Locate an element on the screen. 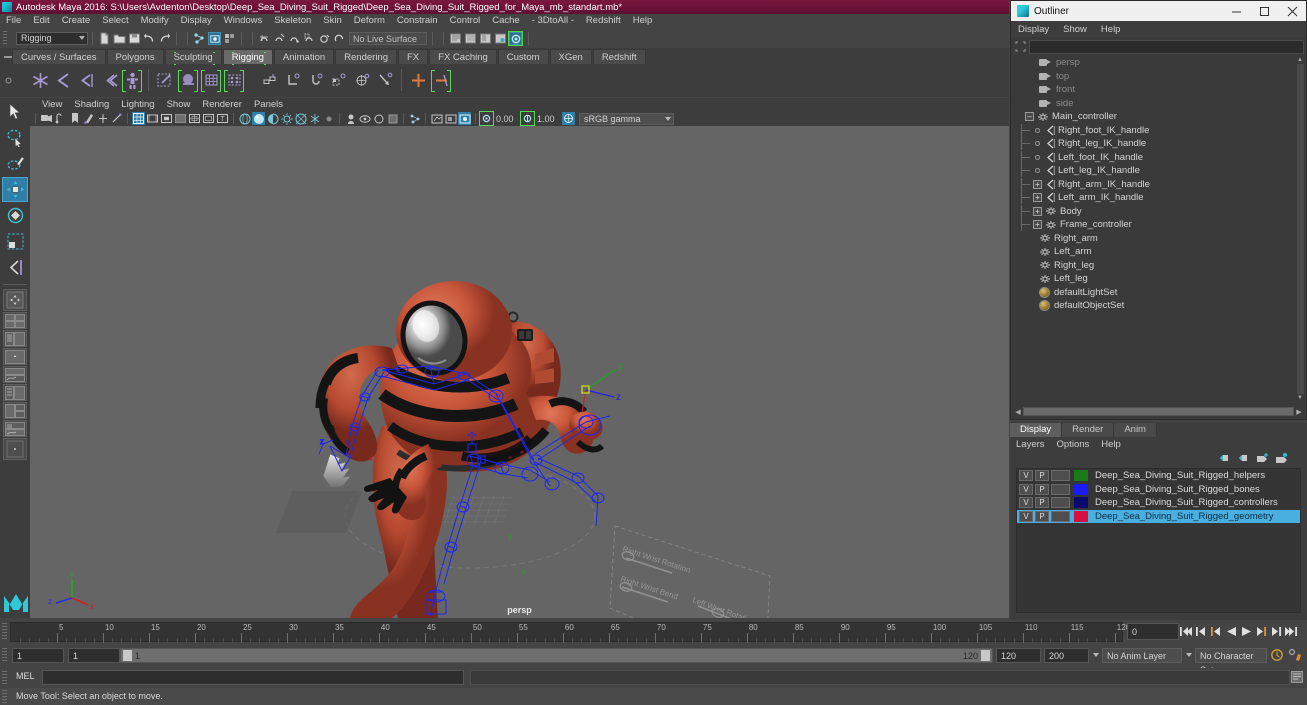 This screenshot has height=705, width=1307. paint-select-tool-button is located at coordinates (15, 163).